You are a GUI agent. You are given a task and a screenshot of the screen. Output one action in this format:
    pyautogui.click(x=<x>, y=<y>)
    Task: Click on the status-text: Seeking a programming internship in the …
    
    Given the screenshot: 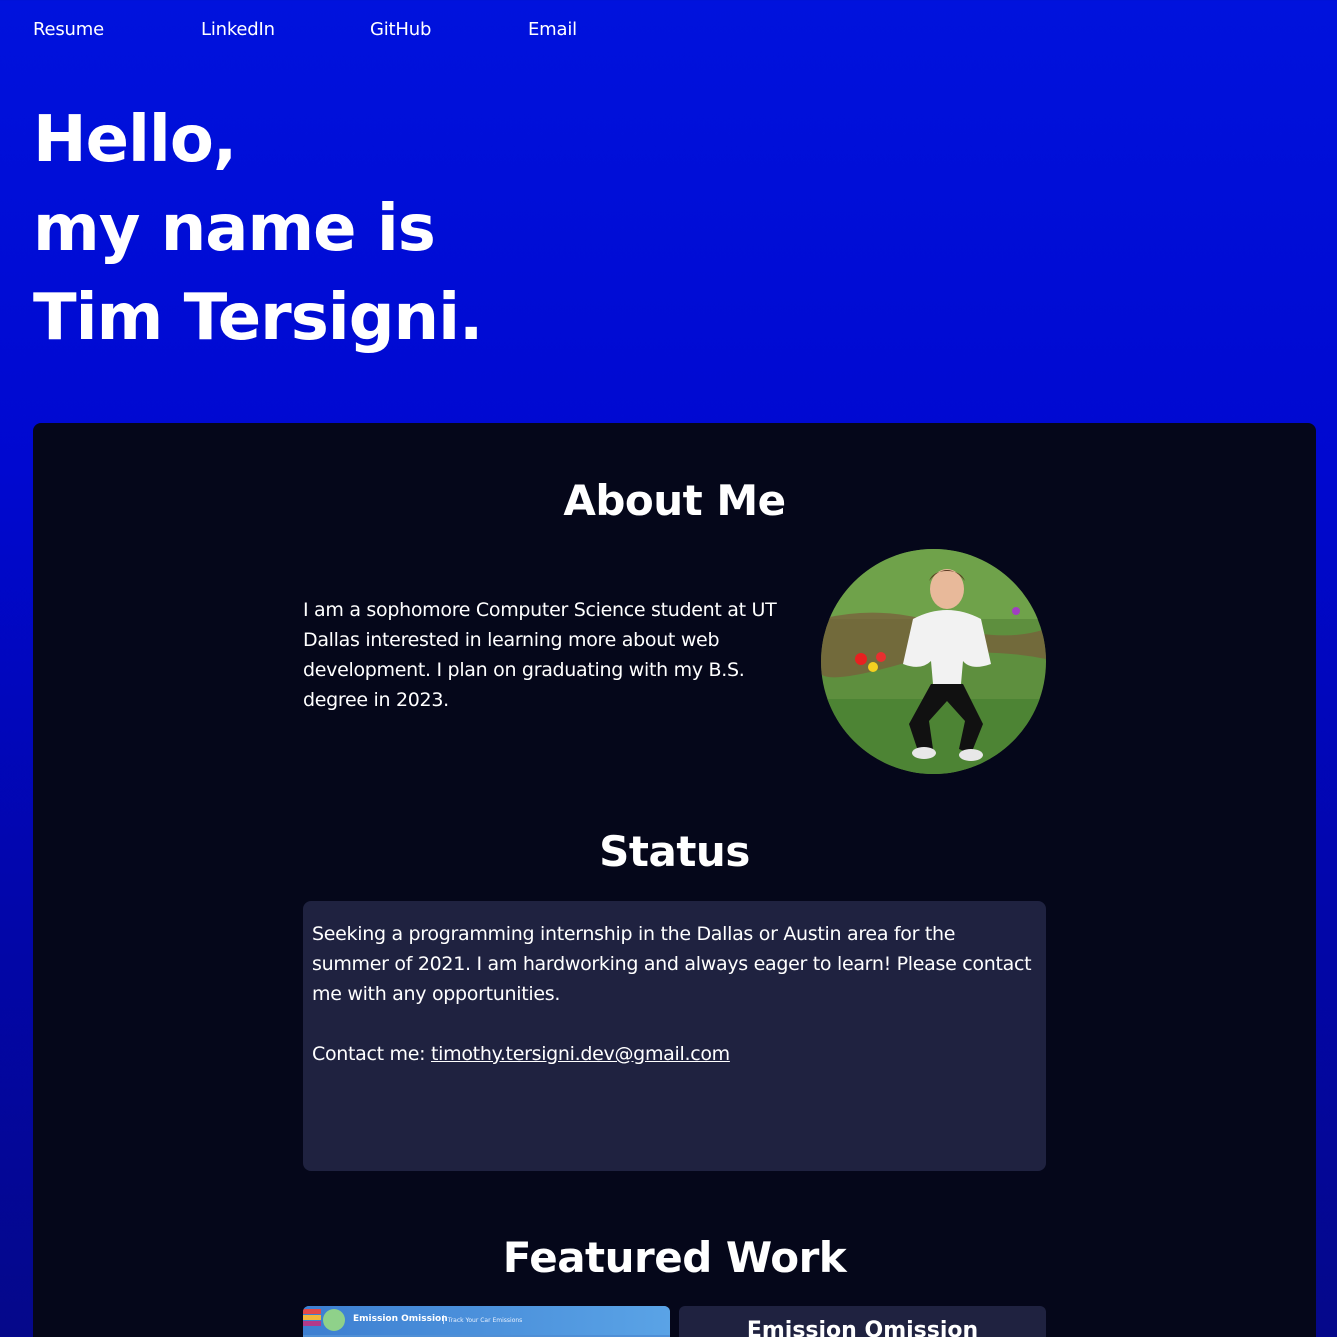 What is the action you would take?
    pyautogui.click(x=672, y=964)
    